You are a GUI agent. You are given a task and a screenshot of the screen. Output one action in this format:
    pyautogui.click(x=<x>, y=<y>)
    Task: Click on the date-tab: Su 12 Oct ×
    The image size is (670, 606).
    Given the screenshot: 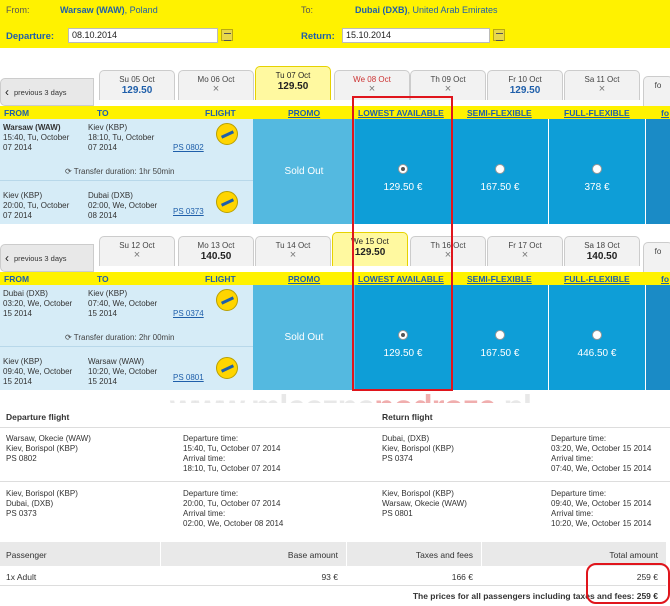 What is the action you would take?
    pyautogui.click(x=137, y=251)
    